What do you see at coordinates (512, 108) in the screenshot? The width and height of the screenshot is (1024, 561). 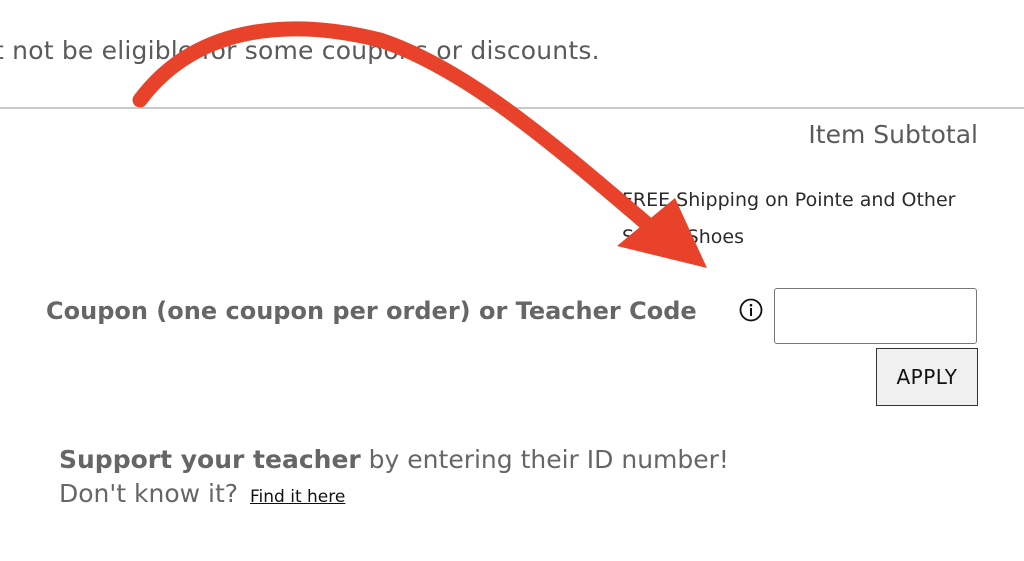 I see `section-divider` at bounding box center [512, 108].